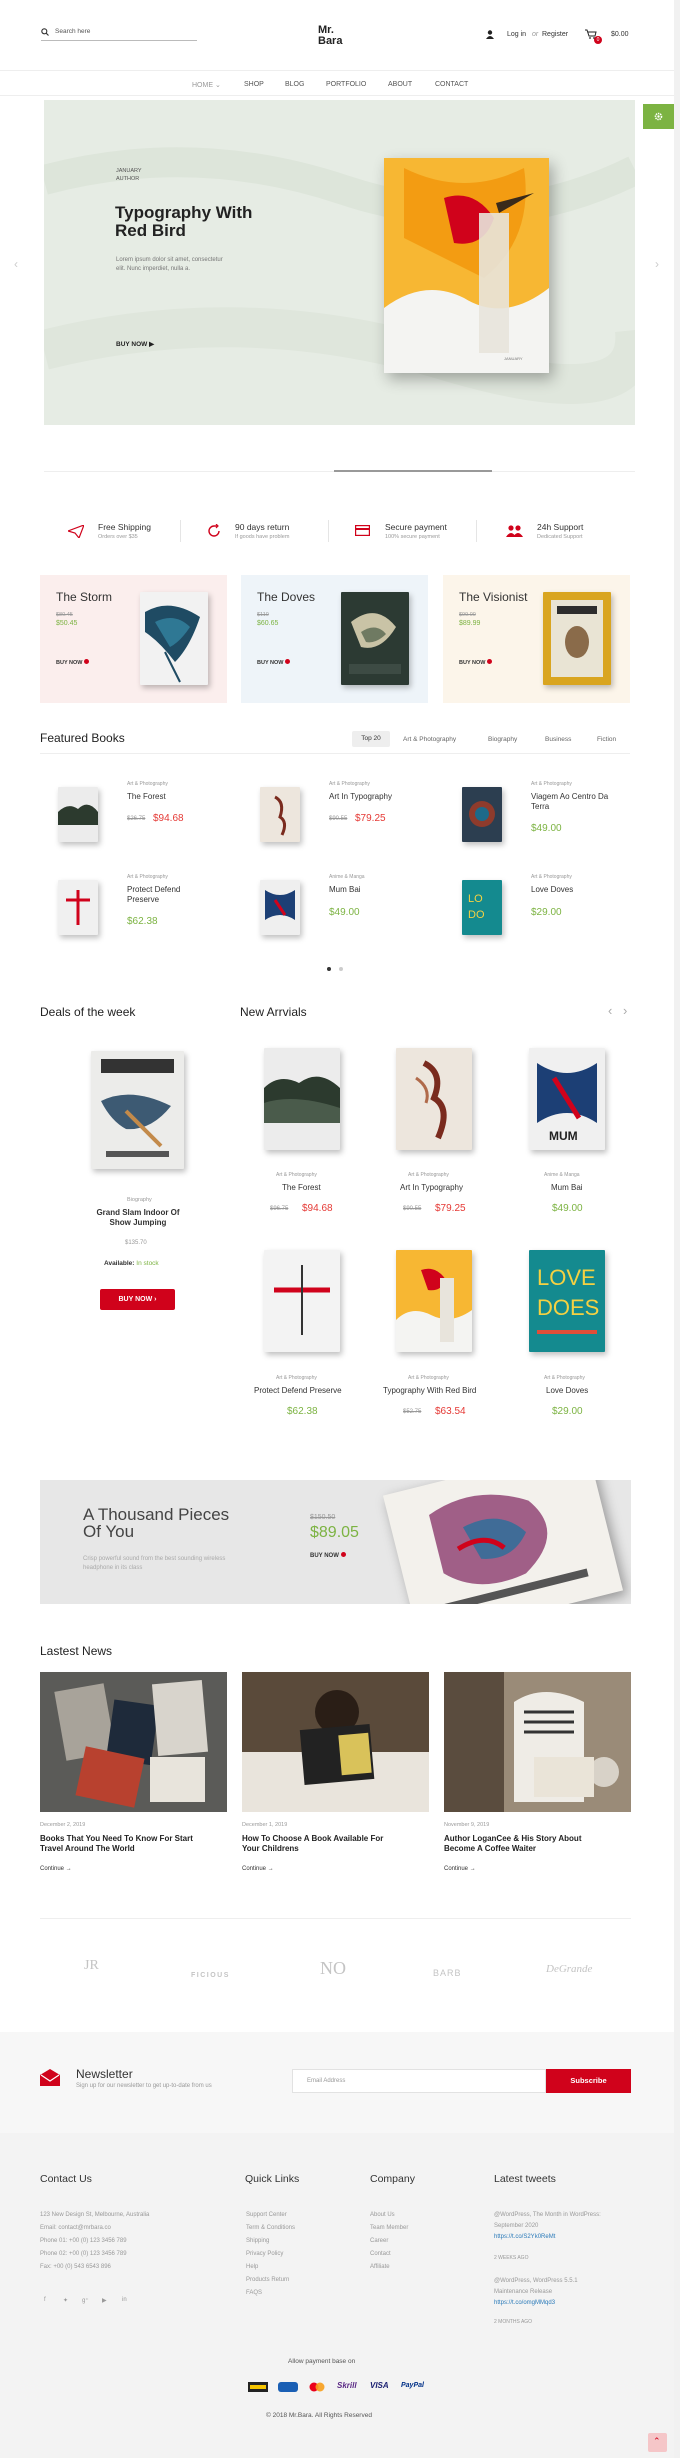 This screenshot has width=680, height=2458. I want to click on tab-business: Business, so click(558, 739).